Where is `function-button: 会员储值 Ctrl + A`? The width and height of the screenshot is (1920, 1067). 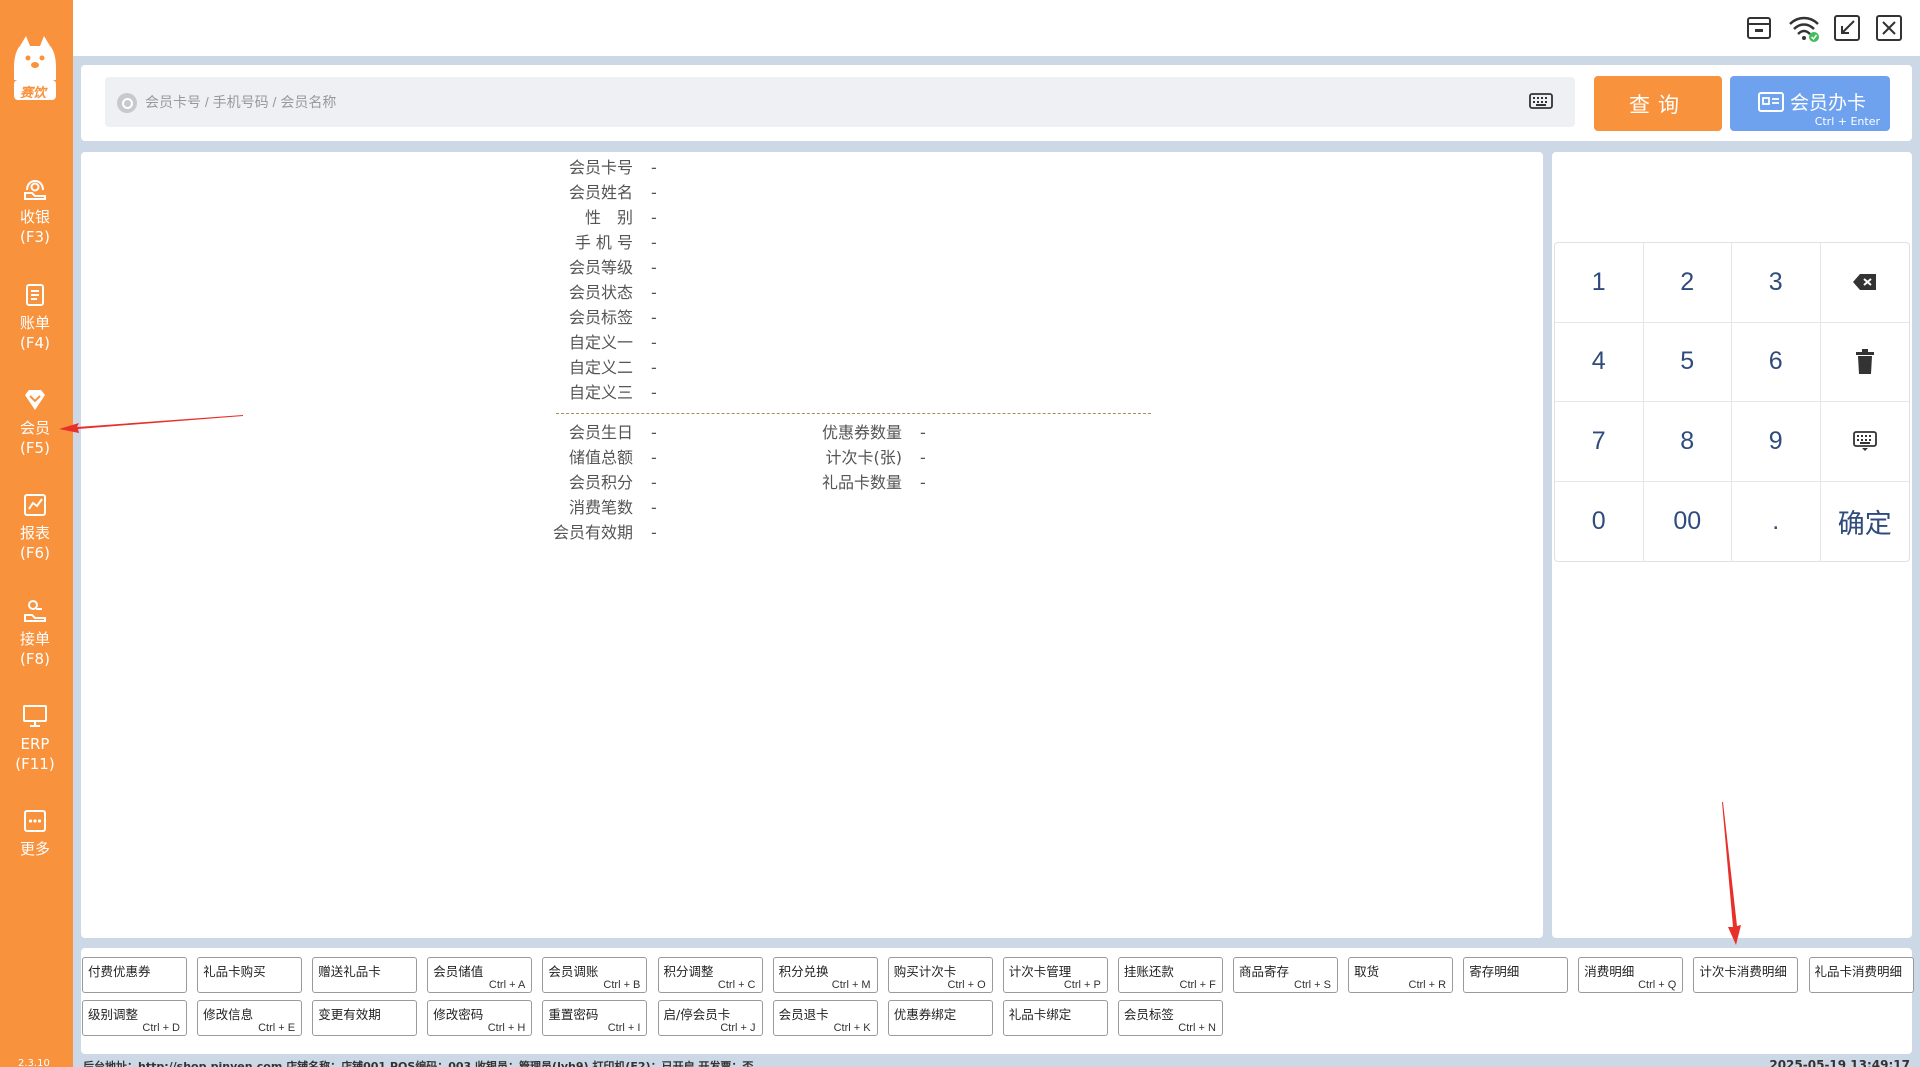 function-button: 会员储值 Ctrl + A is located at coordinates (480, 975).